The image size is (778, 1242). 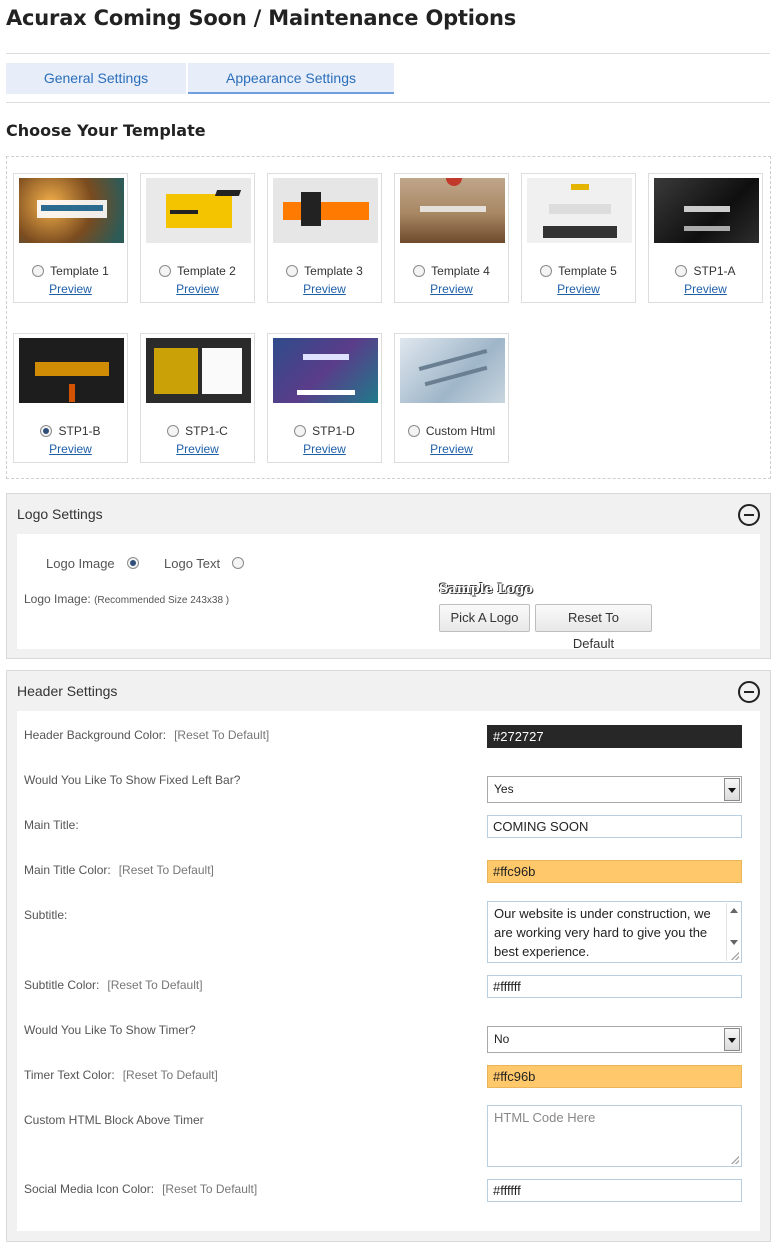 I want to click on template-card-3: Template 3 Preview, so click(x=324, y=238).